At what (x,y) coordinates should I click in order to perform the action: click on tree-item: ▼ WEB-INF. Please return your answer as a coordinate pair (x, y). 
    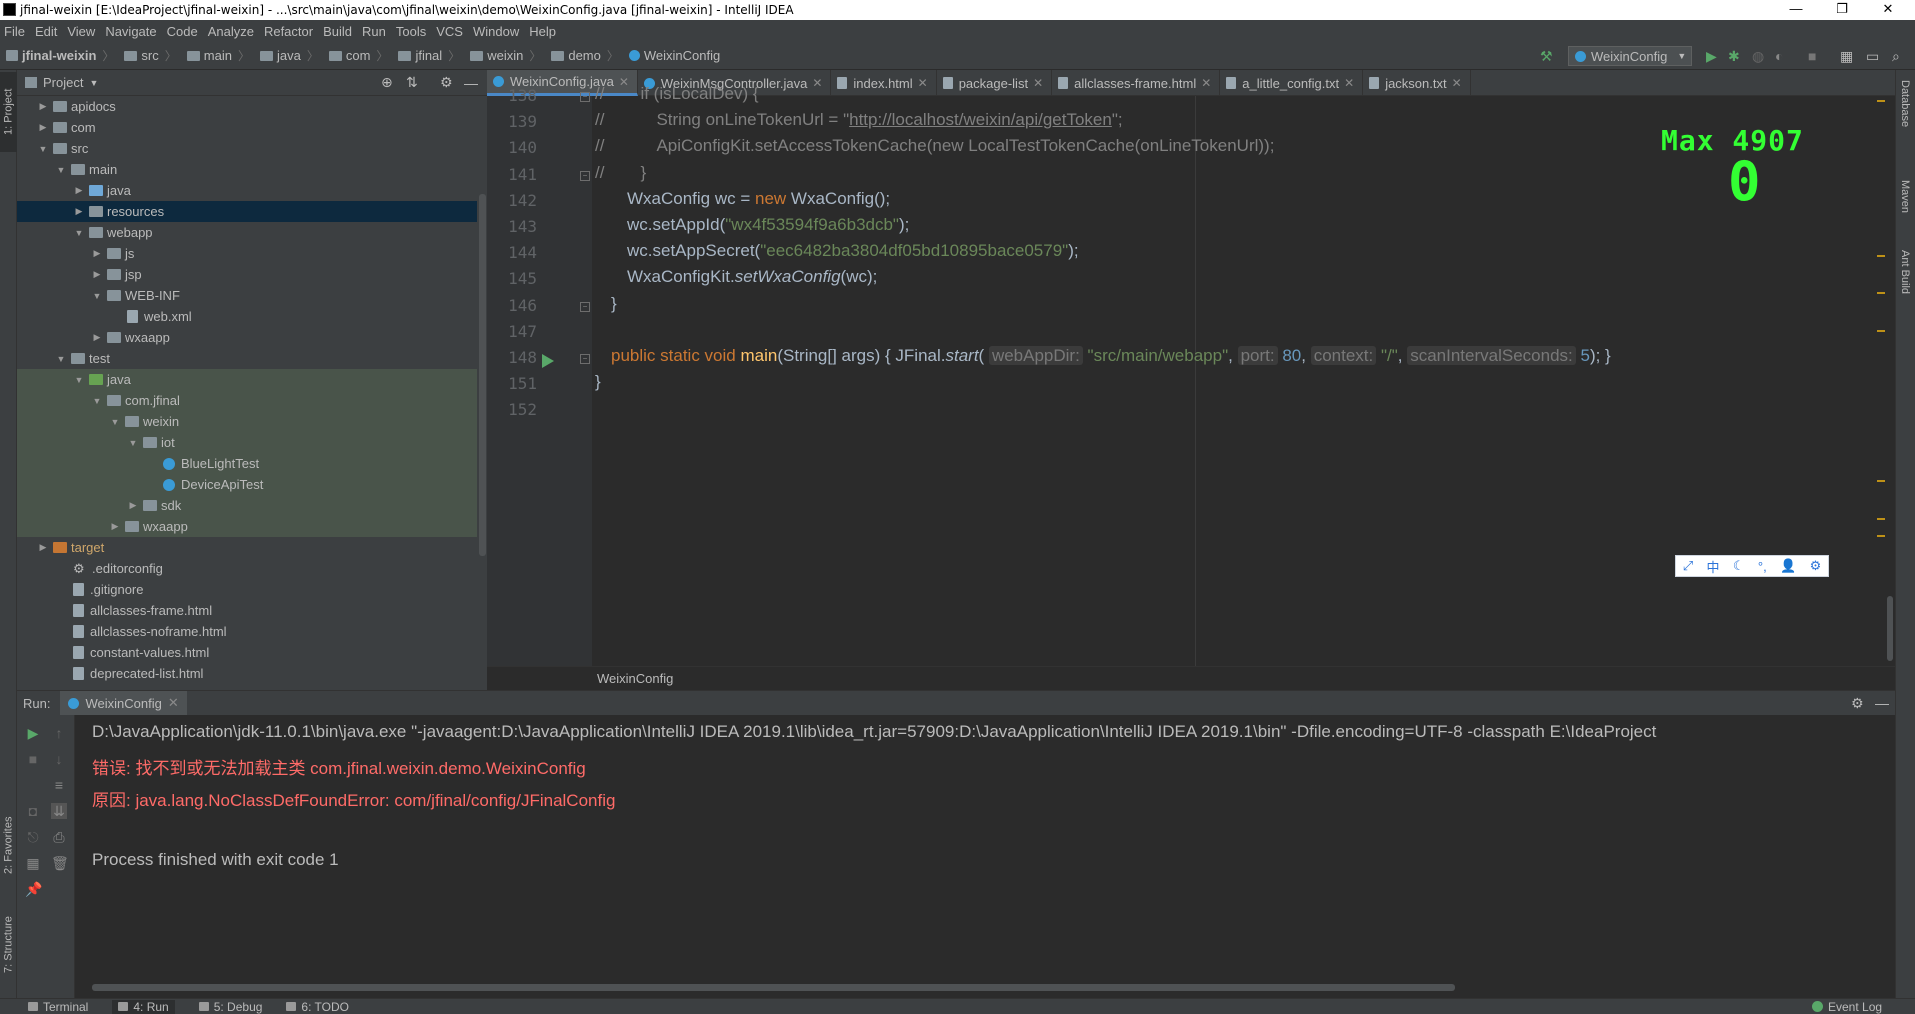
    Looking at the image, I should click on (247, 295).